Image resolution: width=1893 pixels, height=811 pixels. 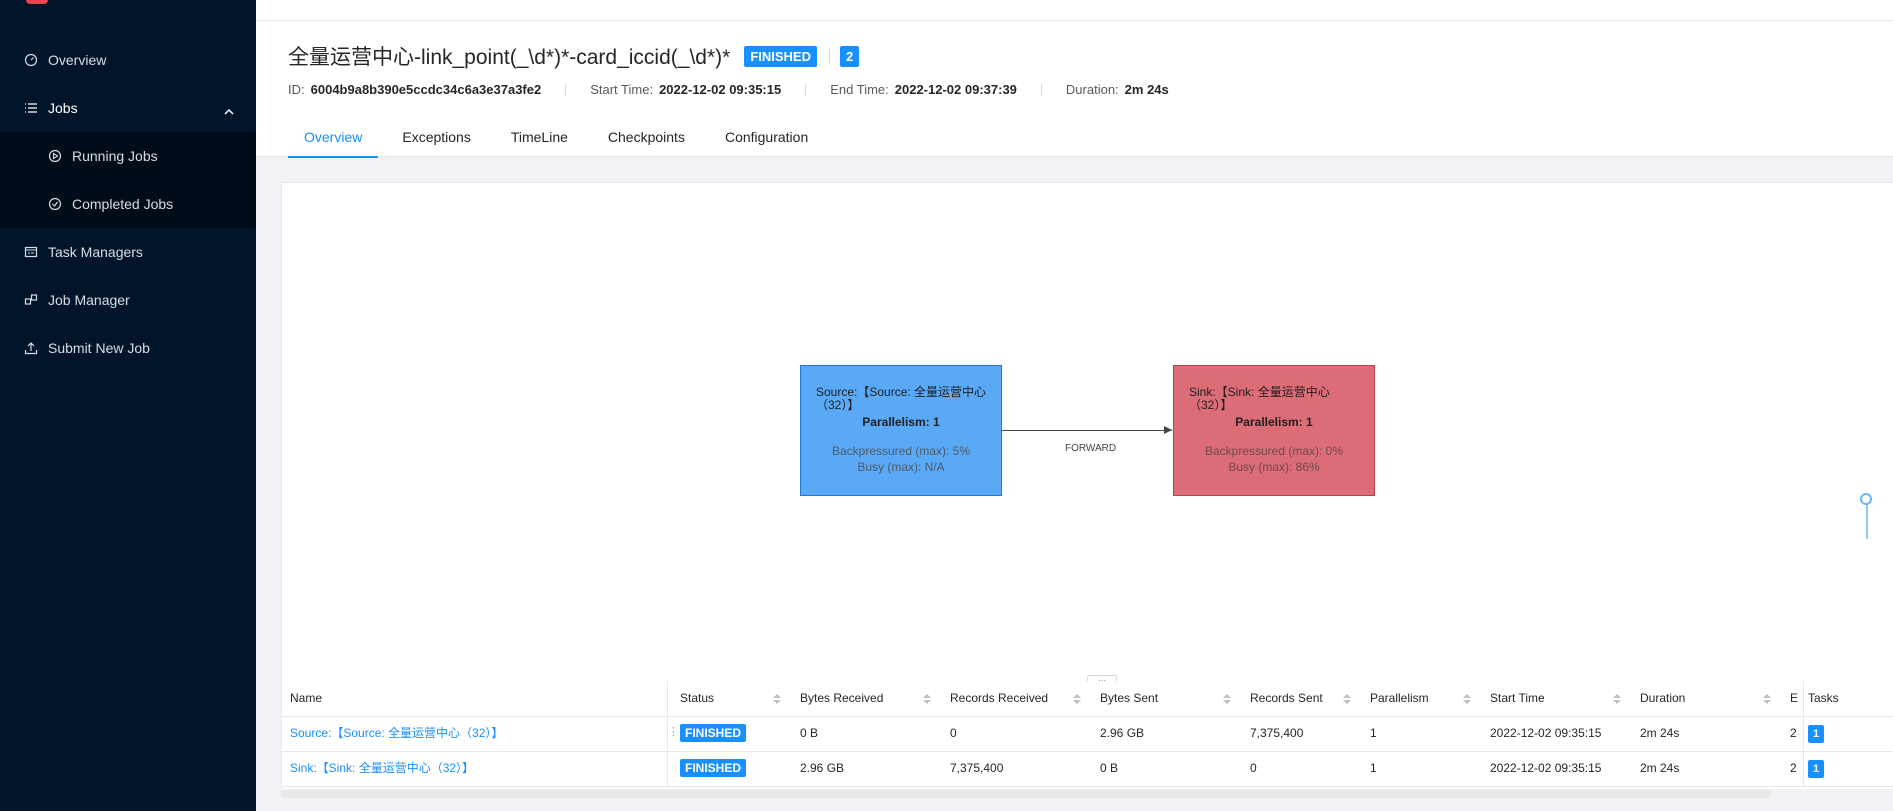 What do you see at coordinates (673, 731) in the screenshot?
I see `column-resize-handle: ⋮` at bounding box center [673, 731].